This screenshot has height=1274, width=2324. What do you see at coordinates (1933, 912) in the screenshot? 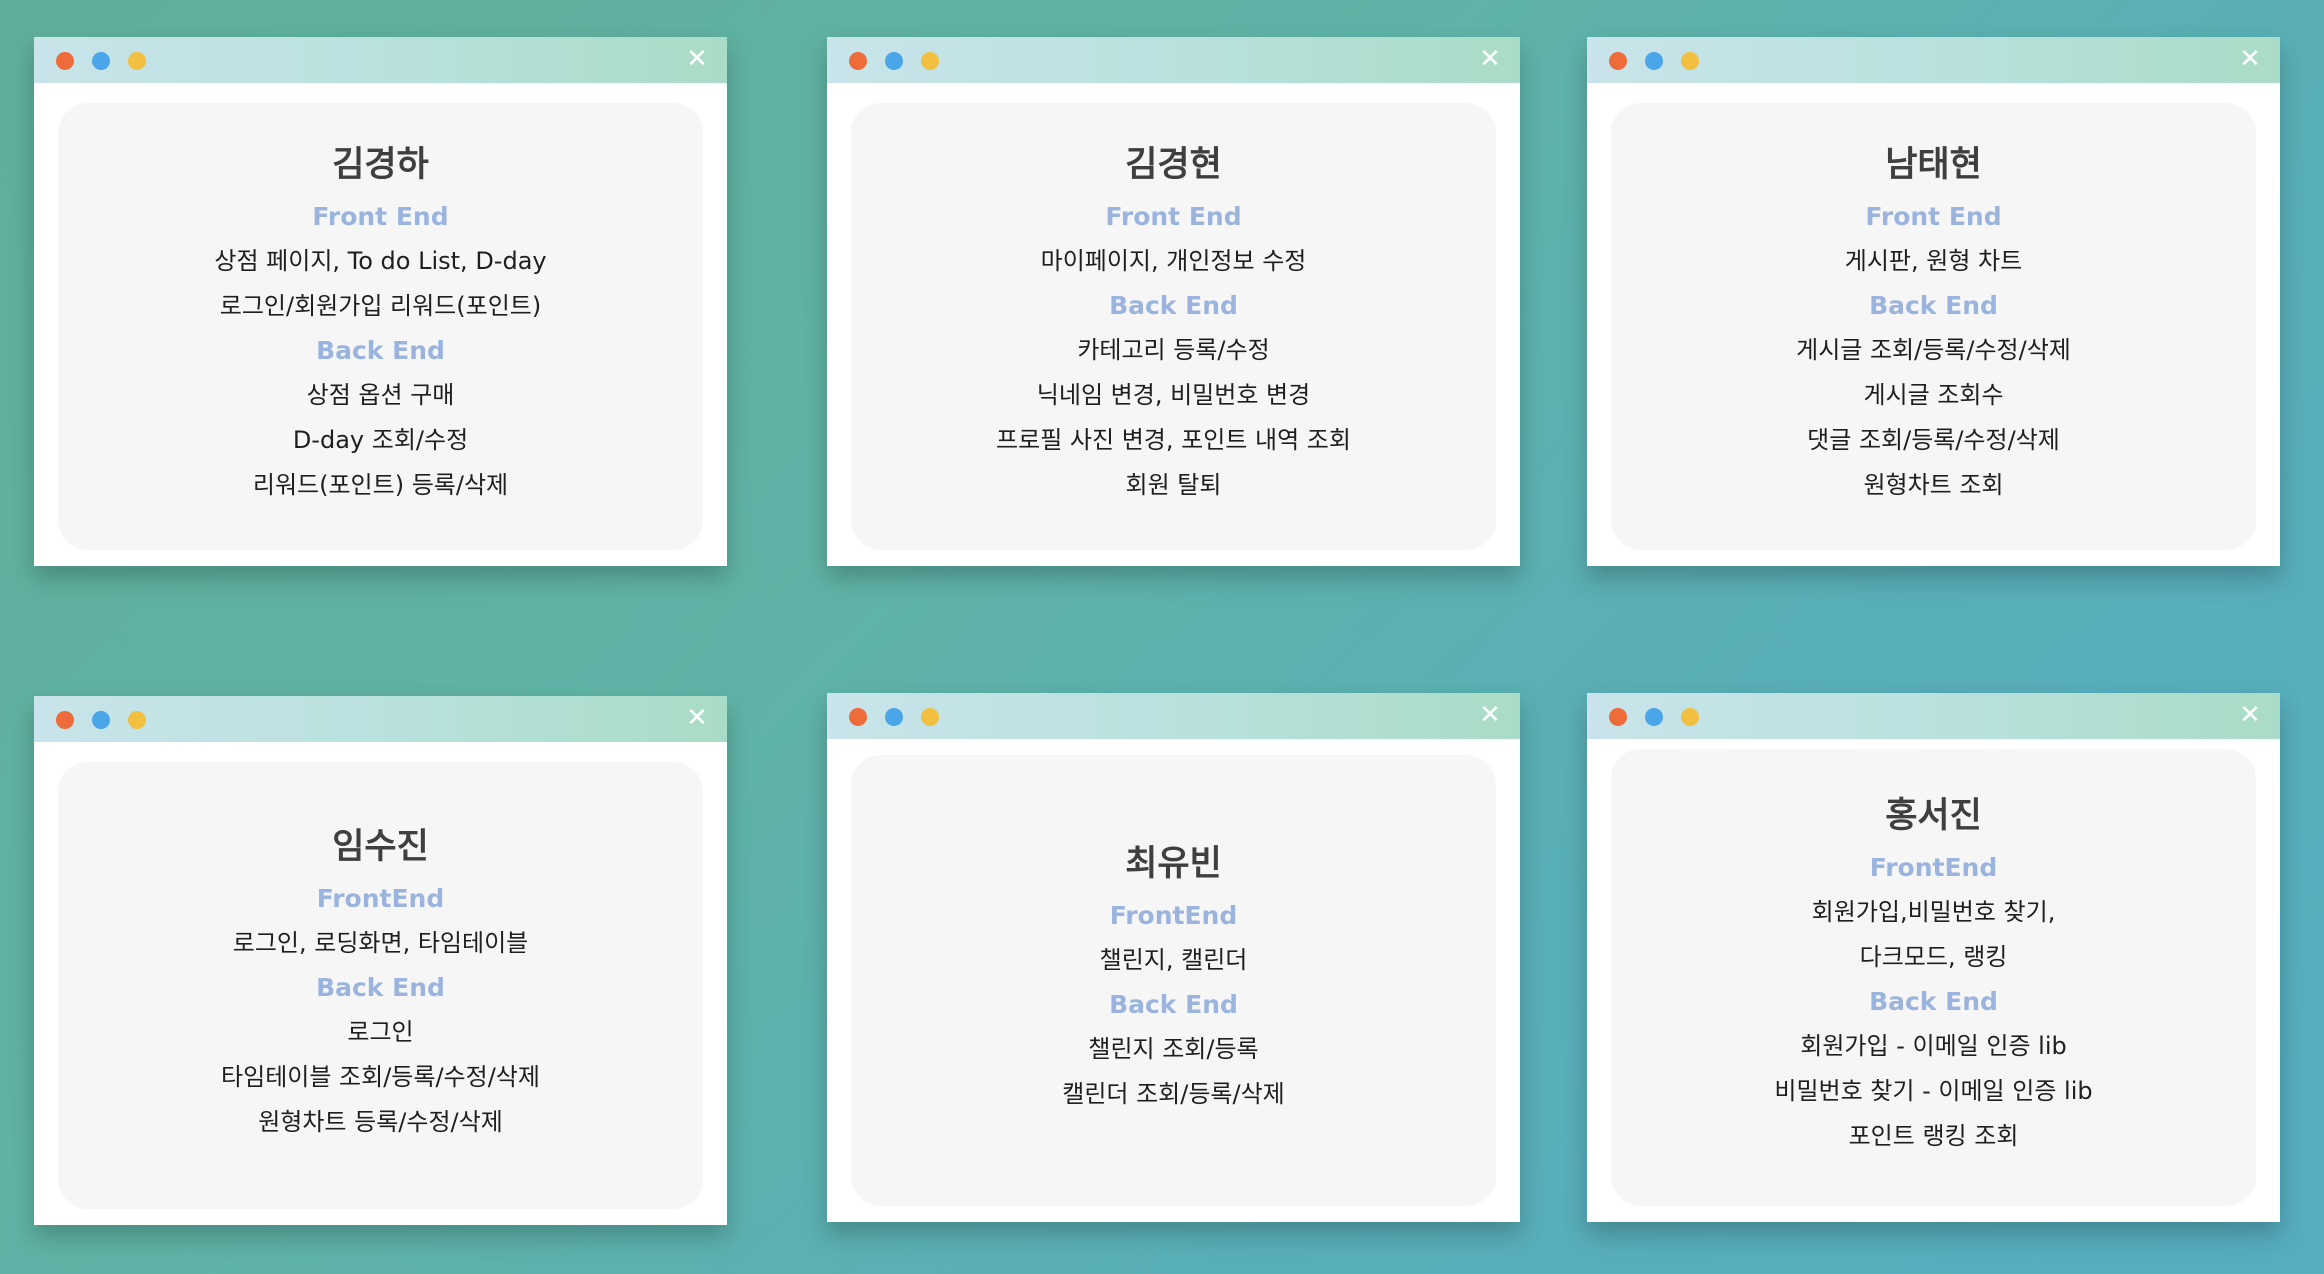
I see `front-end-item: 회원가입,비밀번호 찾기,` at bounding box center [1933, 912].